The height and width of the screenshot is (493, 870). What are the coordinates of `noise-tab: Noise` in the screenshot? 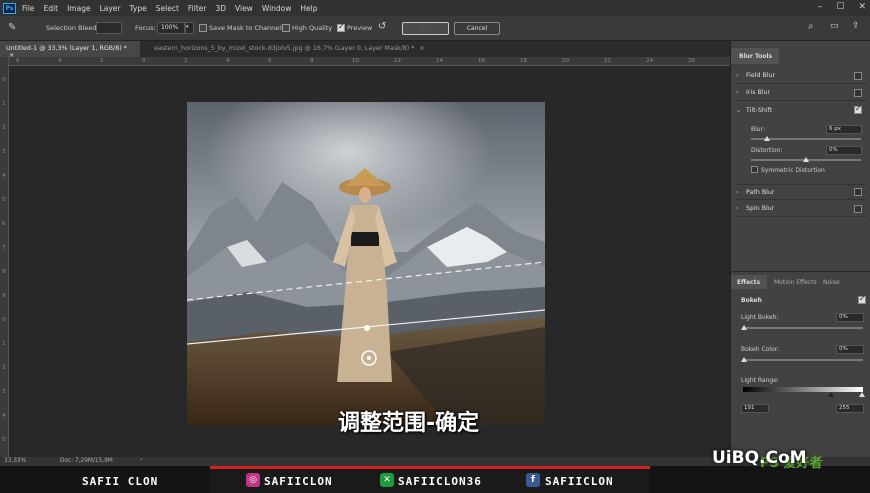 It's located at (831, 282).